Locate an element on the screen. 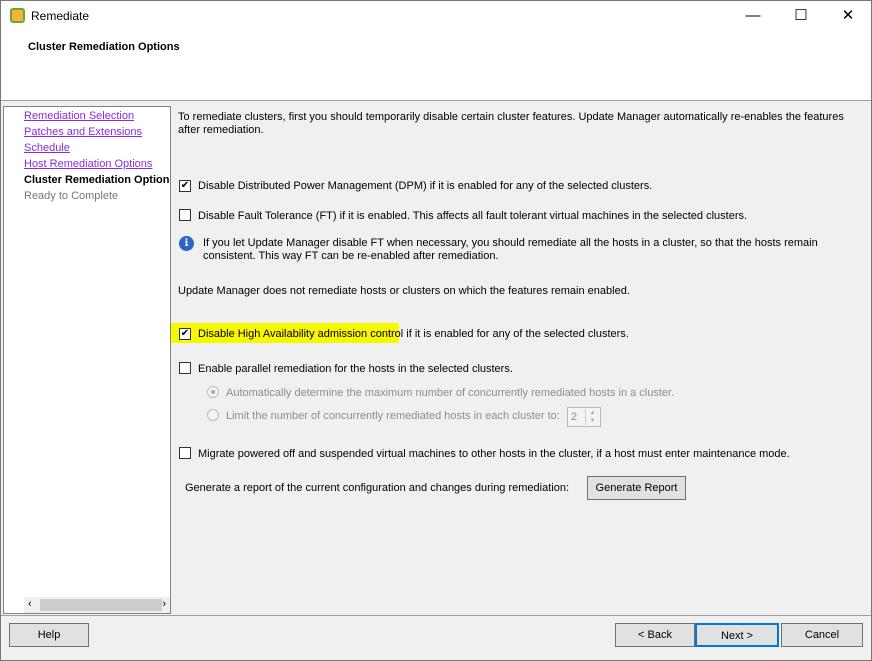 The height and width of the screenshot is (661, 872). scroll-right-icon: › is located at coordinates (164, 604).